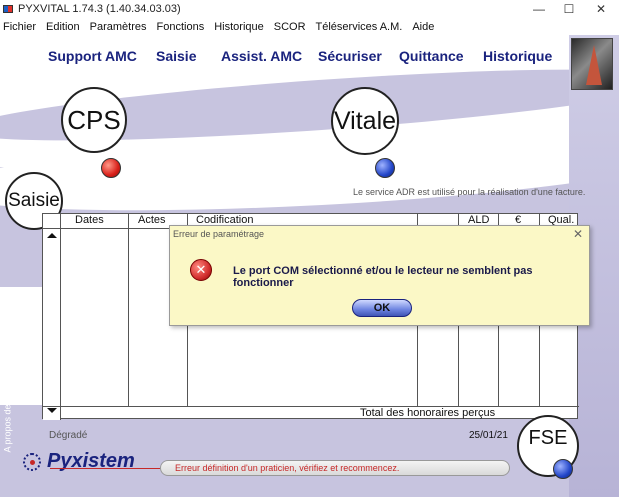  Describe the element at coordinates (578, 234) in the screenshot. I see `dialog-close-icon: ✕` at that location.